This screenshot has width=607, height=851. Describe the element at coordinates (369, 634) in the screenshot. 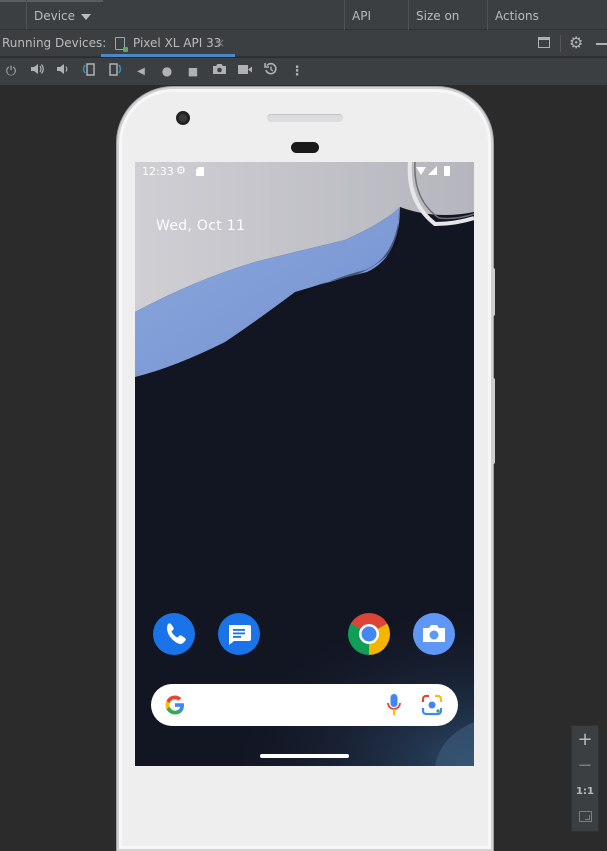

I see `chrome-app-icon` at that location.